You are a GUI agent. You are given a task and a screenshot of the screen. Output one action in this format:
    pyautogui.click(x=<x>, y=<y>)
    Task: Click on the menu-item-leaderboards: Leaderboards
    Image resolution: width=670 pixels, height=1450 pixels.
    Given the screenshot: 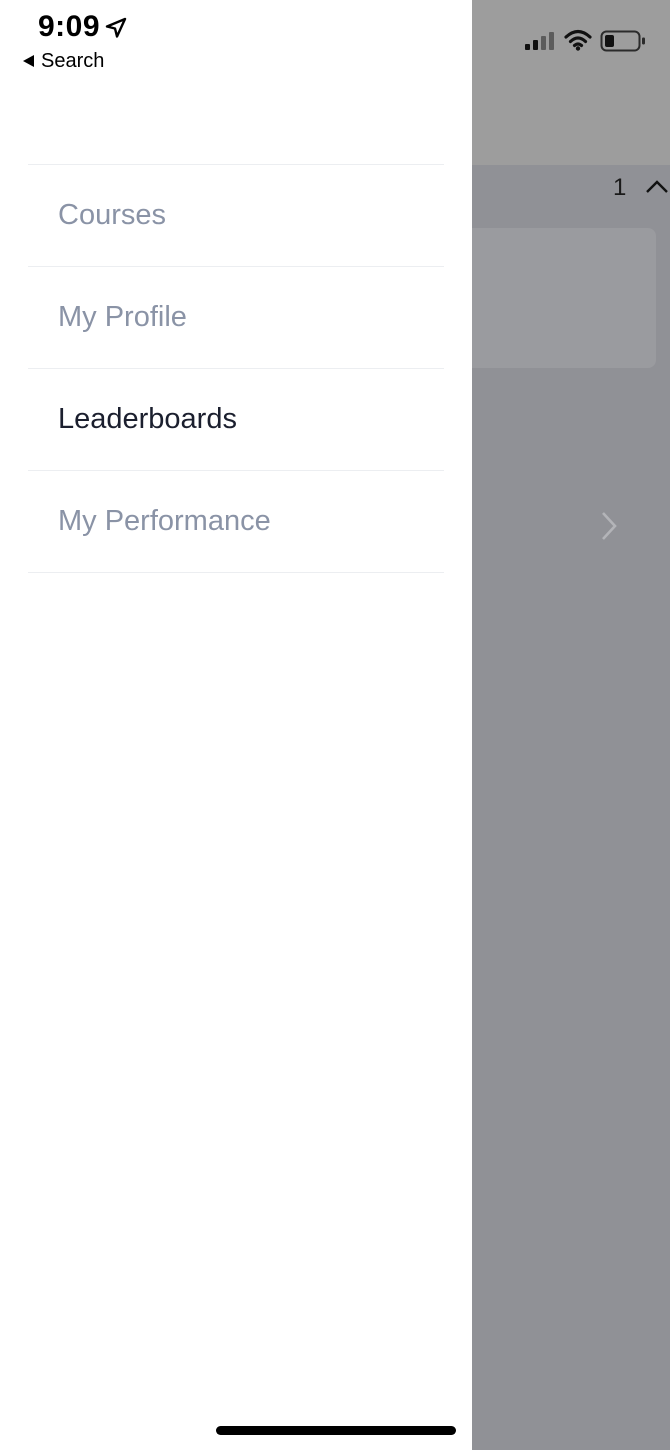 What is the action you would take?
    pyautogui.click(x=236, y=419)
    